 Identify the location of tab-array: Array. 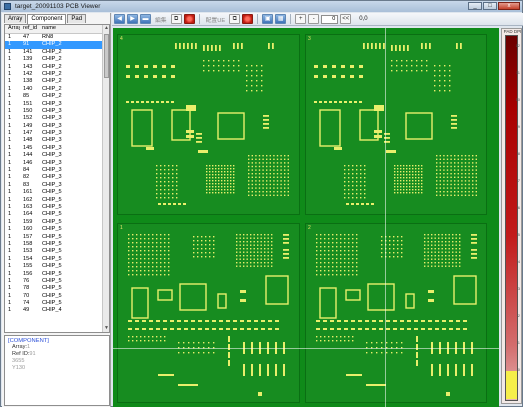
(15, 18).